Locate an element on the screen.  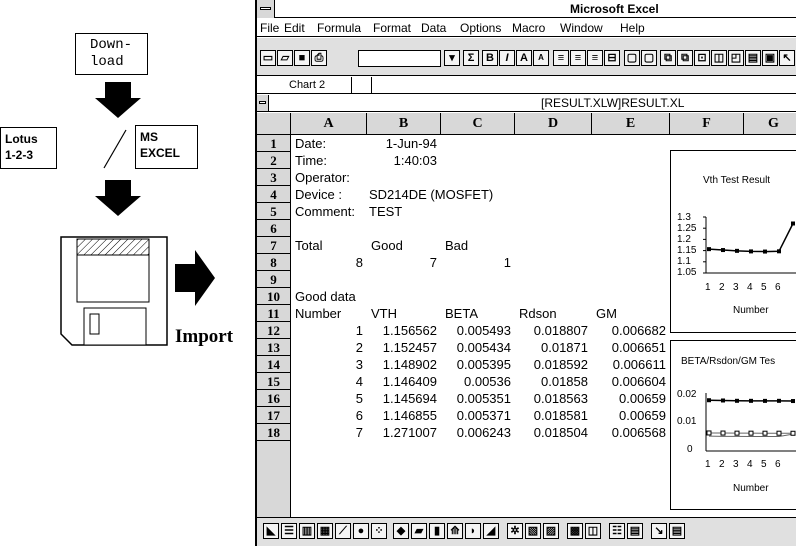
menu-format: Format is located at coordinates (392, 28).